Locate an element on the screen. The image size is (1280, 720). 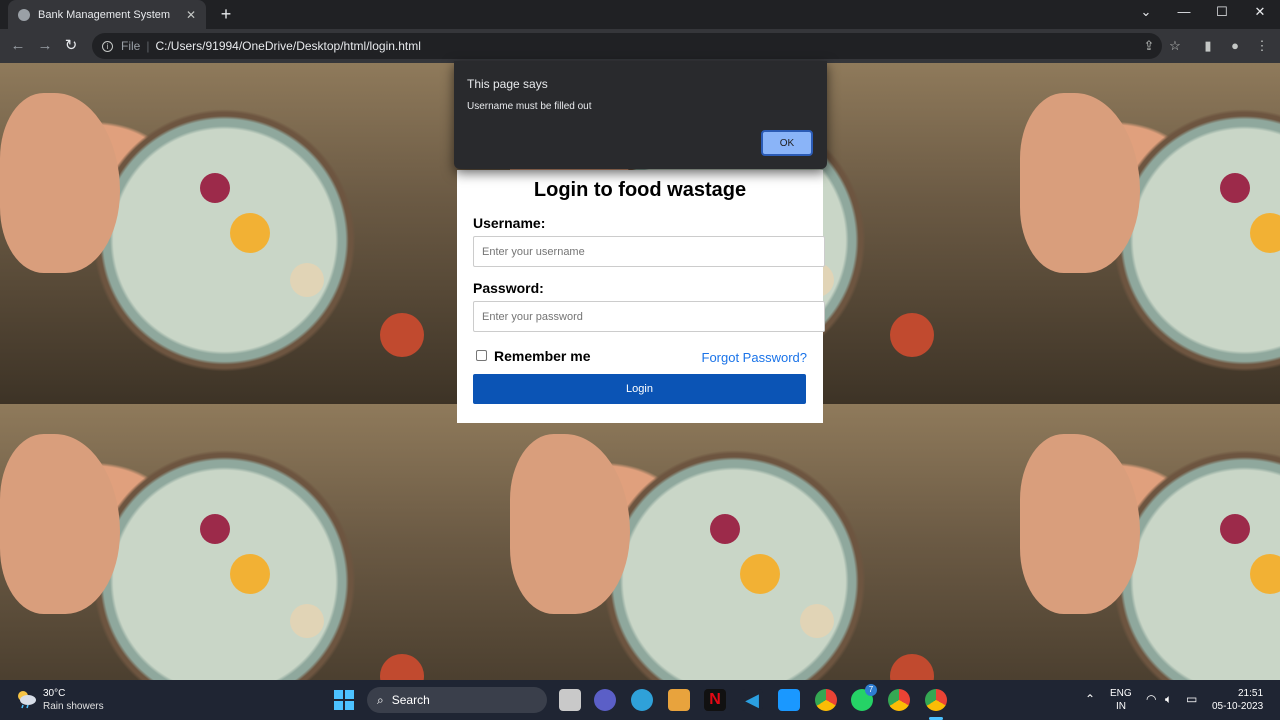
windows-start-icon is located at coordinates (344, 700).